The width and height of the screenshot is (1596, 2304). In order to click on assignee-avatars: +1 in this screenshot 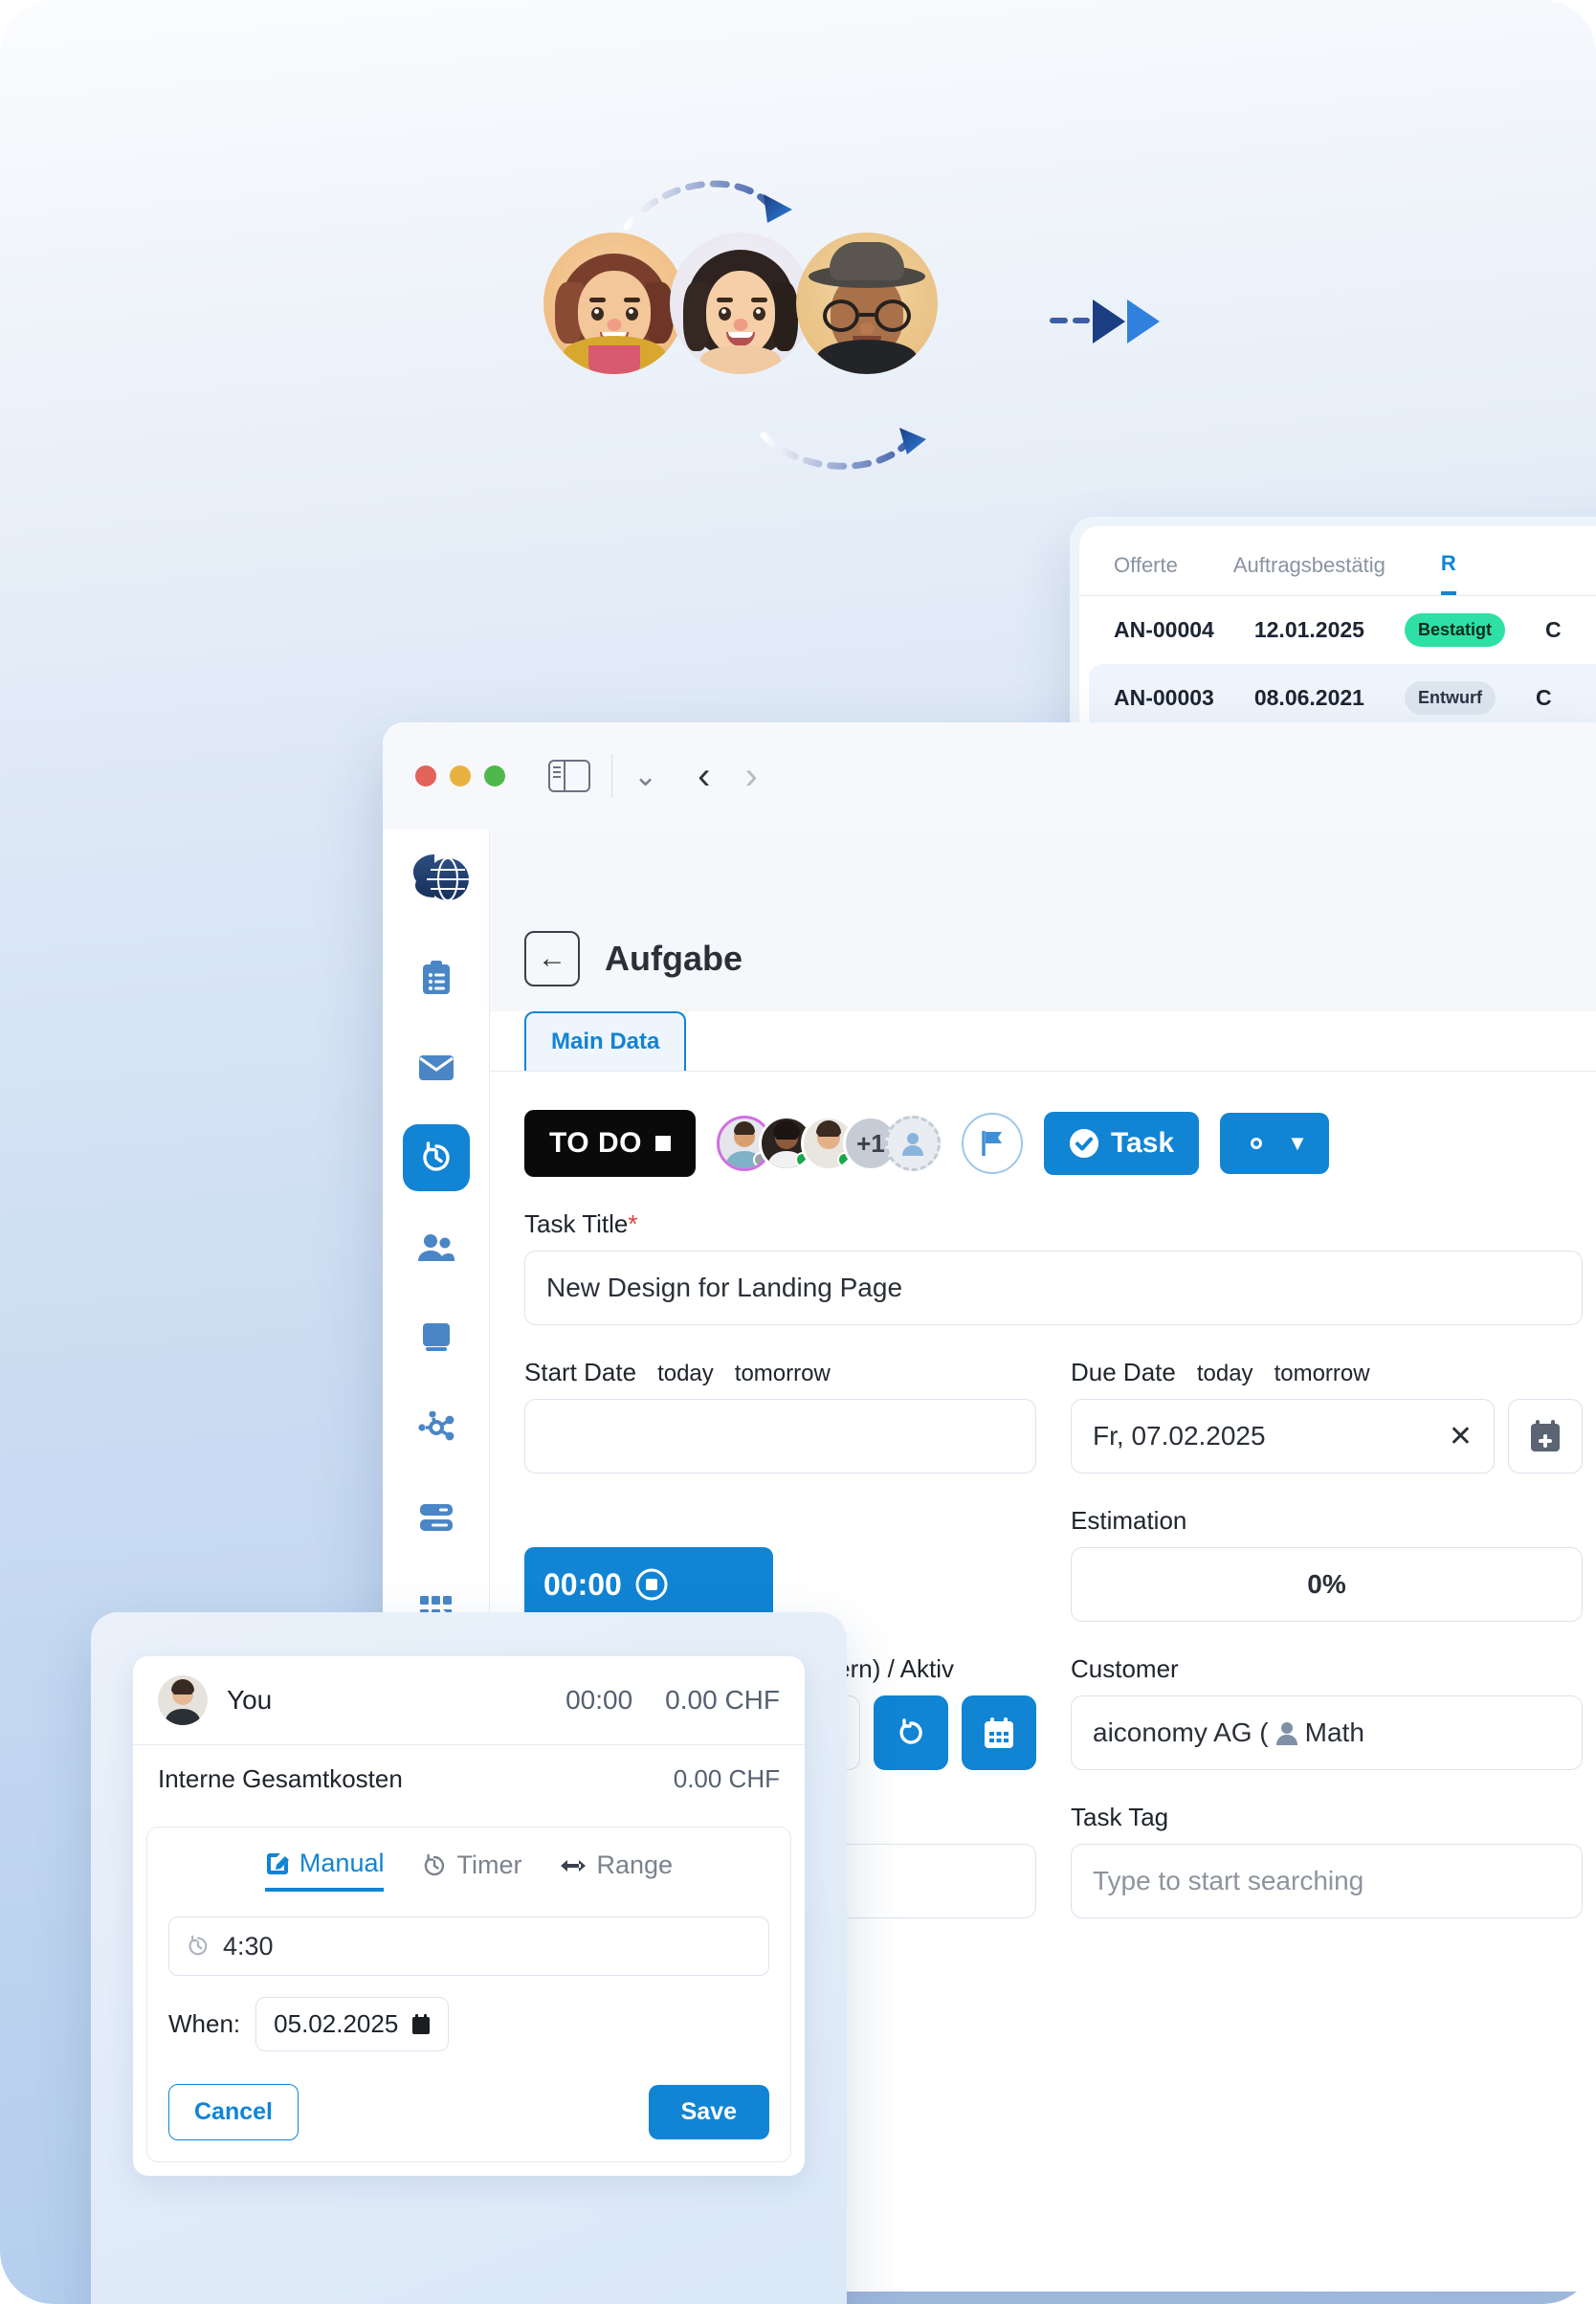, I will do `click(829, 1143)`.